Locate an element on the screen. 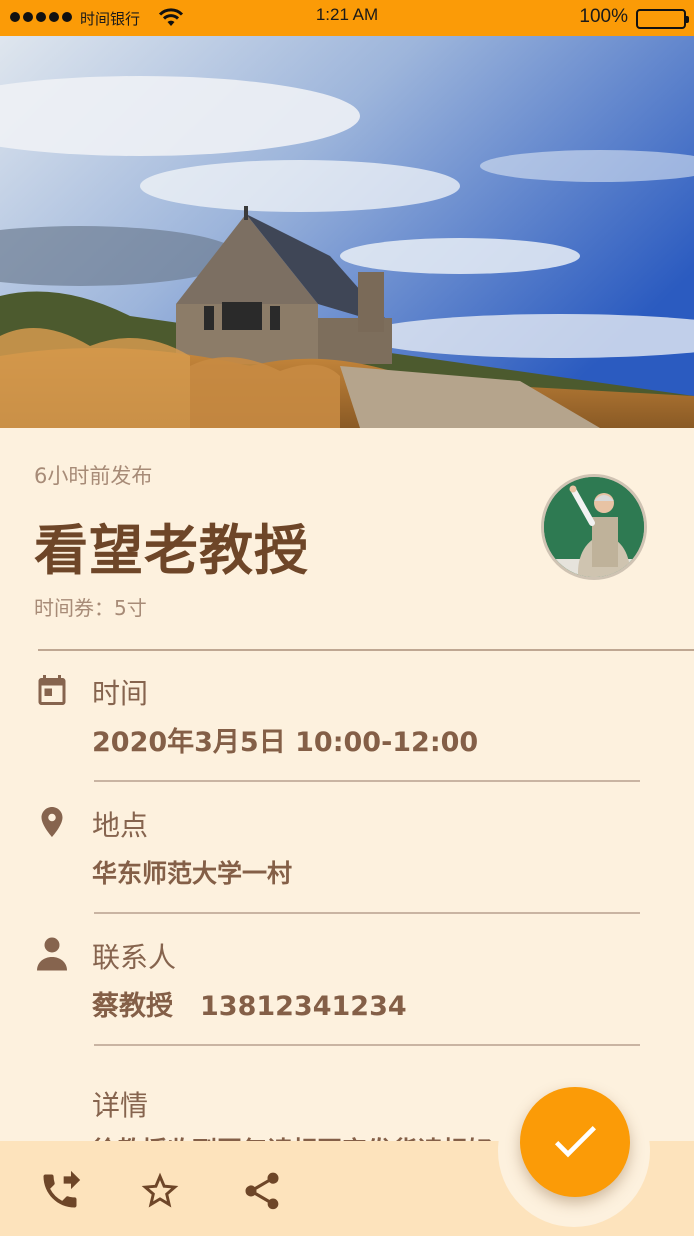 The image size is (694, 1236). time-coupon: 时间券：5寸 is located at coordinates (90, 608).